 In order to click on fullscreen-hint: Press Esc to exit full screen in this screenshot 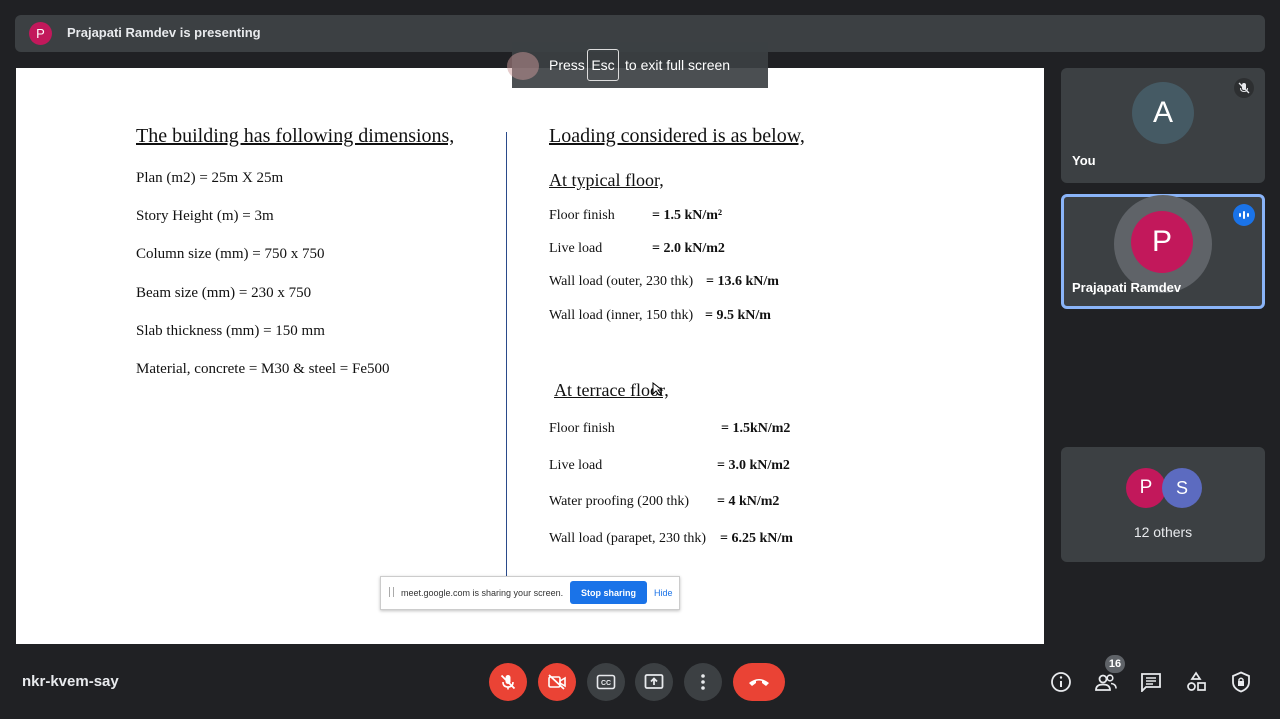, I will do `click(637, 65)`.